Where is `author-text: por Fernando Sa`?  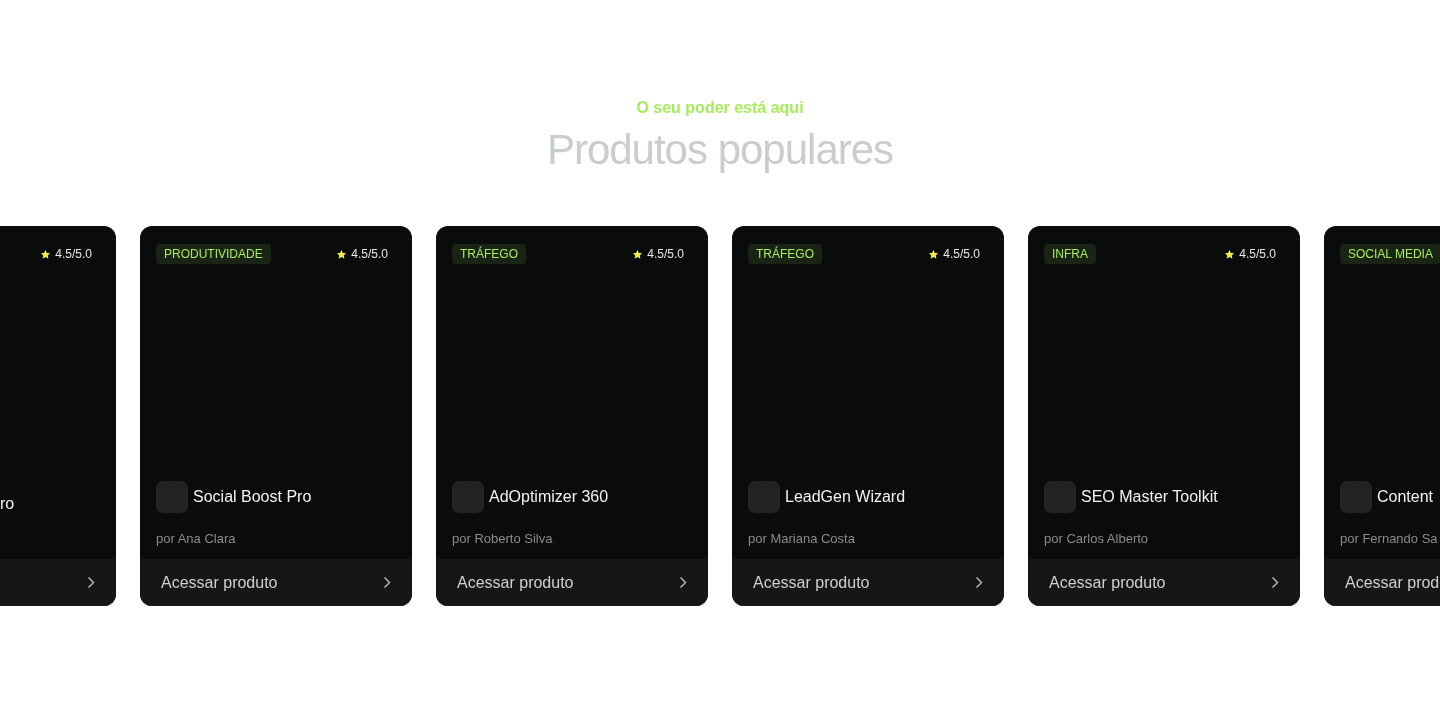 author-text: por Fernando Sa is located at coordinates (1389, 539).